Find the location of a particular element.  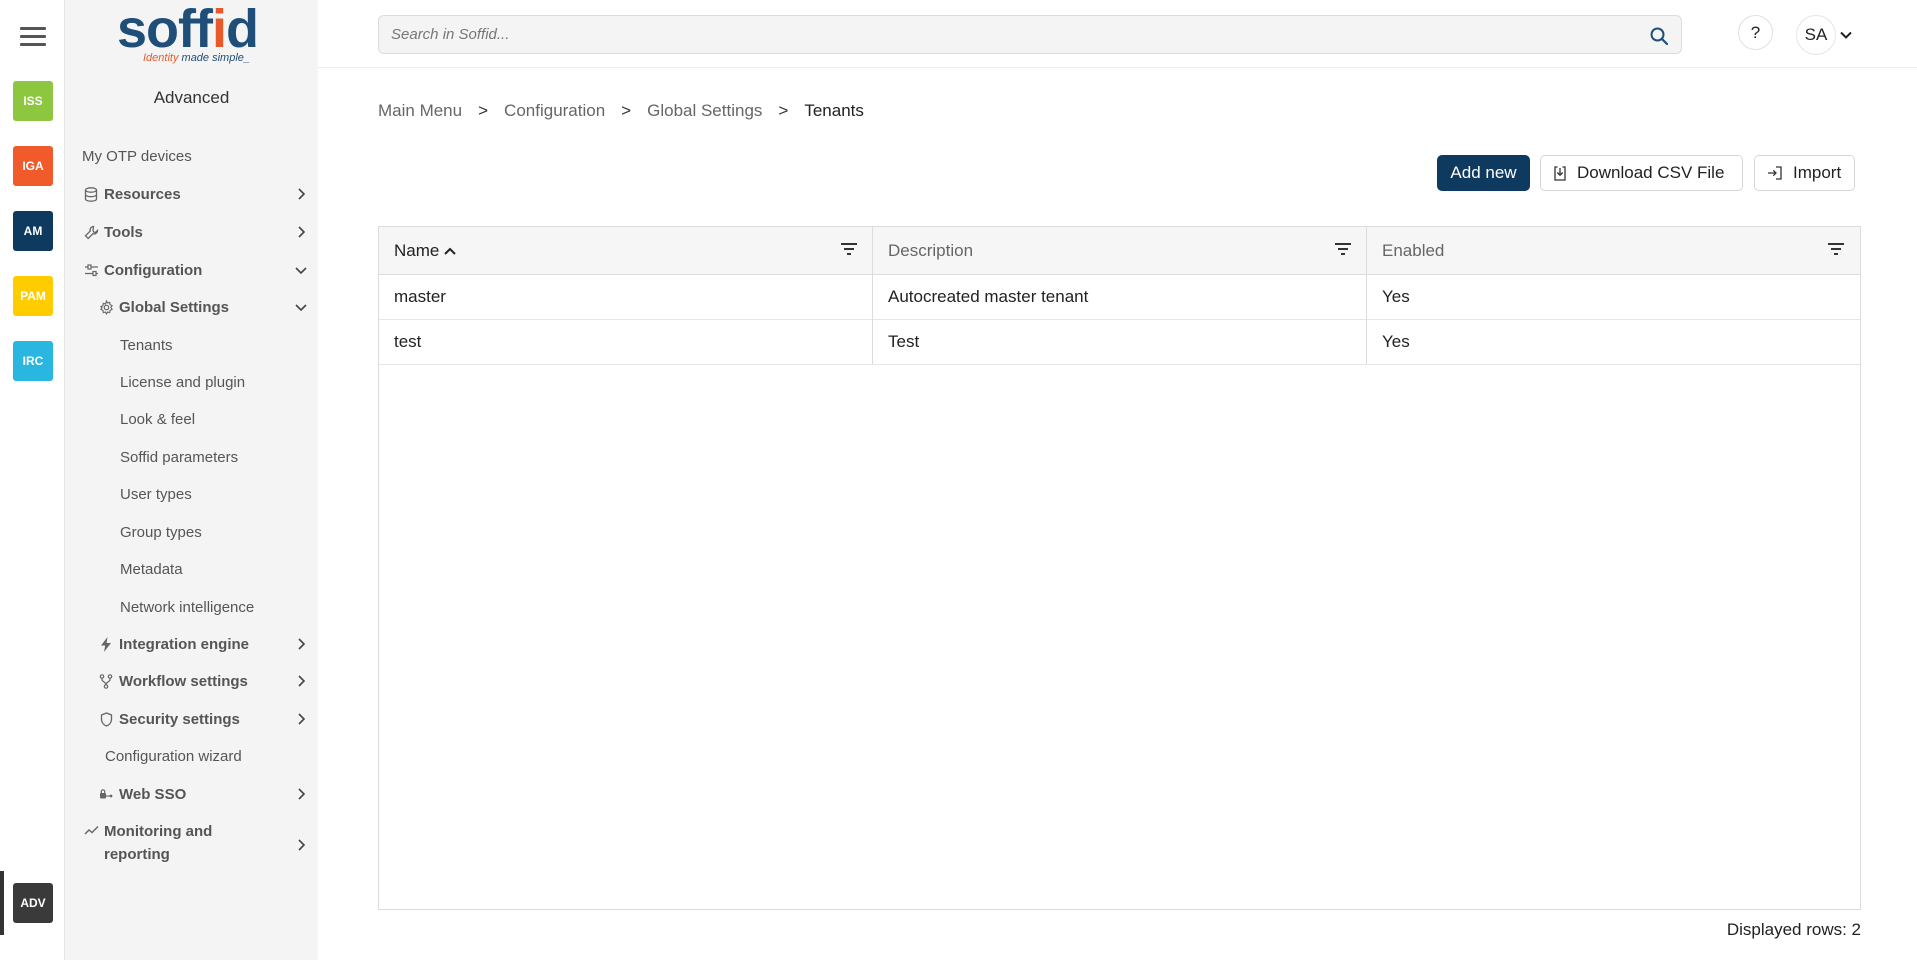

logo-word-c: d is located at coordinates (242, 29).